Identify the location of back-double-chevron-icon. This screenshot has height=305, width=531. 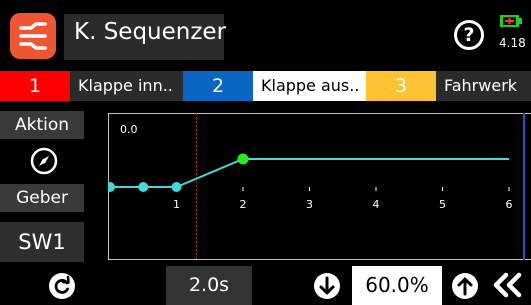
(508, 285).